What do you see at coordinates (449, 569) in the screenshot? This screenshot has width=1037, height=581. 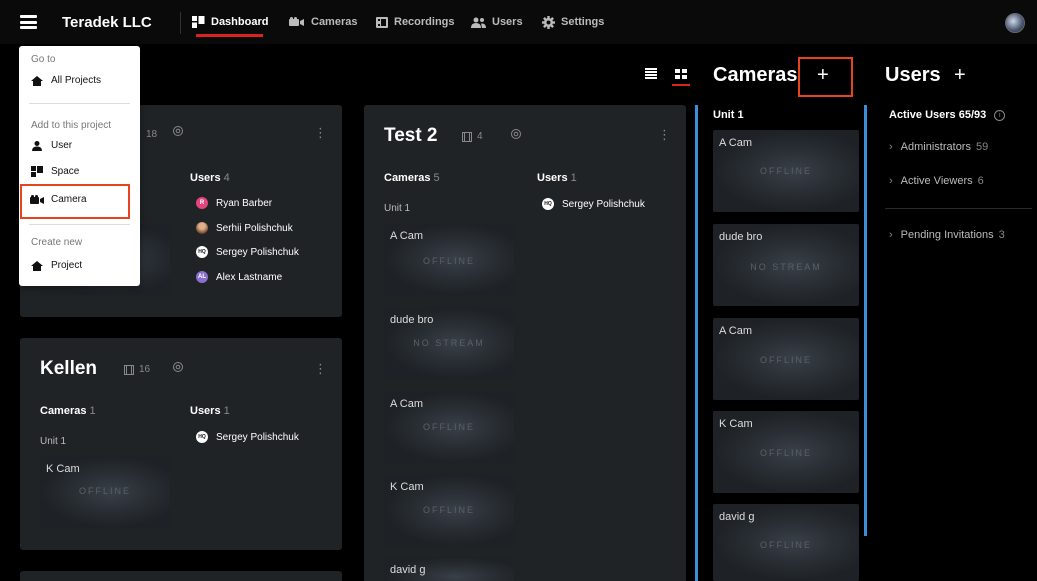 I see `camera-tile: david g` at bounding box center [449, 569].